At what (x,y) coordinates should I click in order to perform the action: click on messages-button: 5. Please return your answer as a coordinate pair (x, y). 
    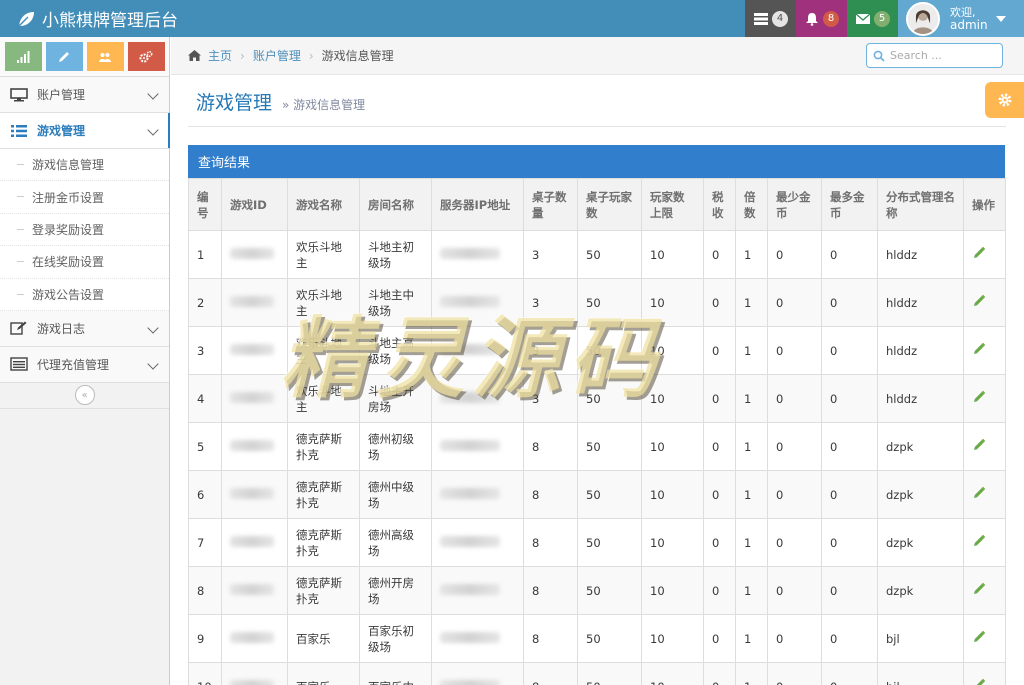
    Looking at the image, I should click on (872, 18).